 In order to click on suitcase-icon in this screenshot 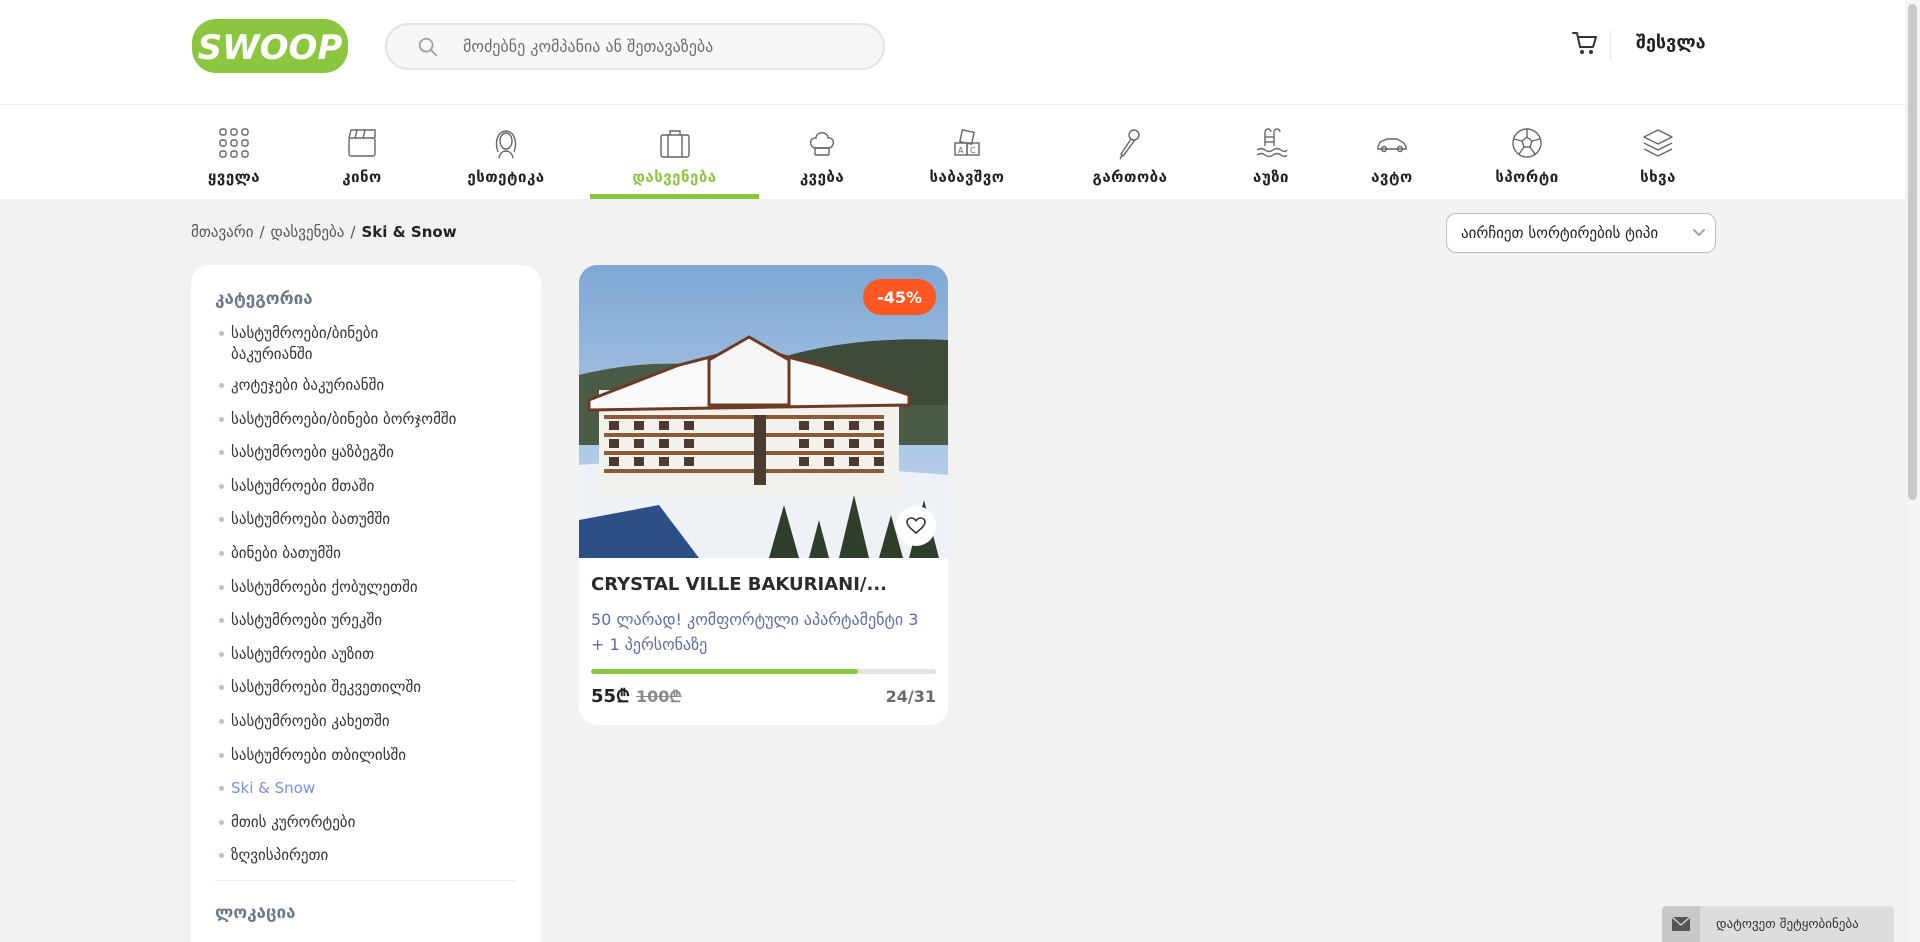, I will do `click(674, 144)`.